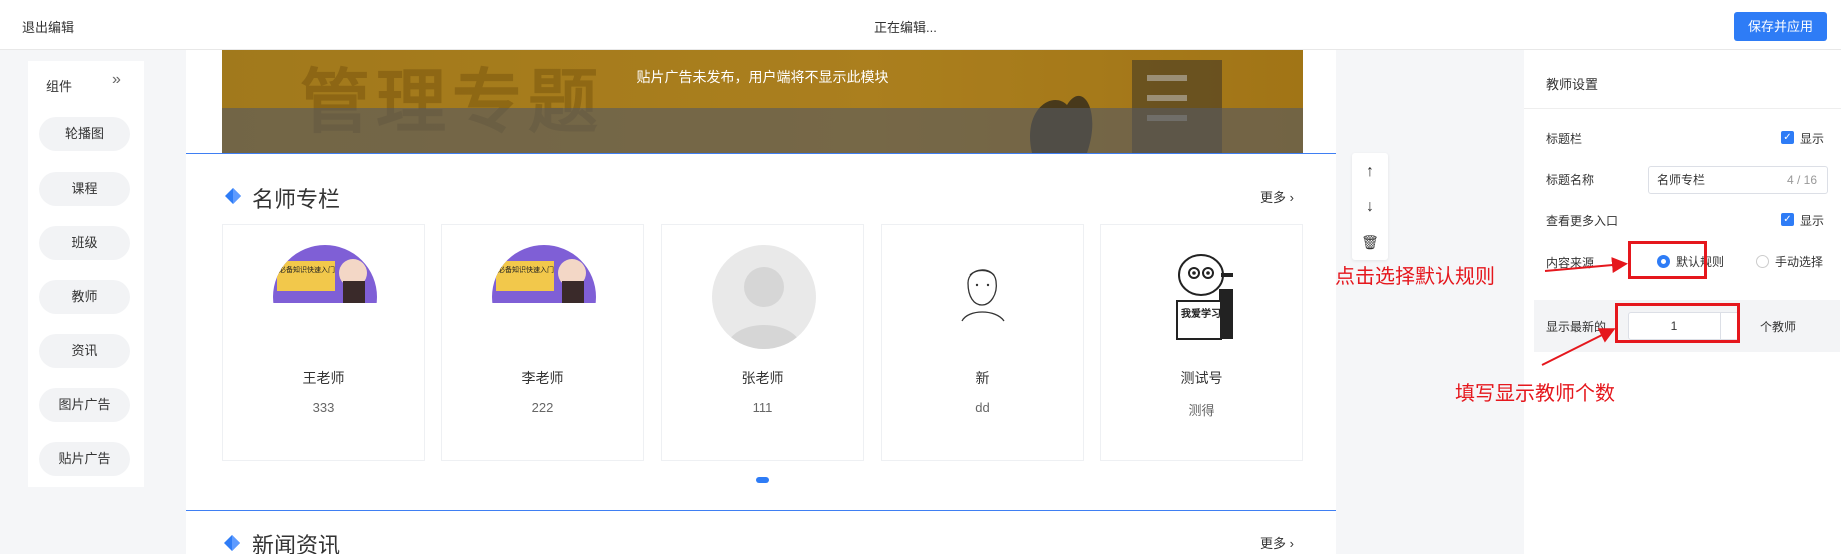  I want to click on cartoon-sign-text: 我爱学习, so click(1201, 313).